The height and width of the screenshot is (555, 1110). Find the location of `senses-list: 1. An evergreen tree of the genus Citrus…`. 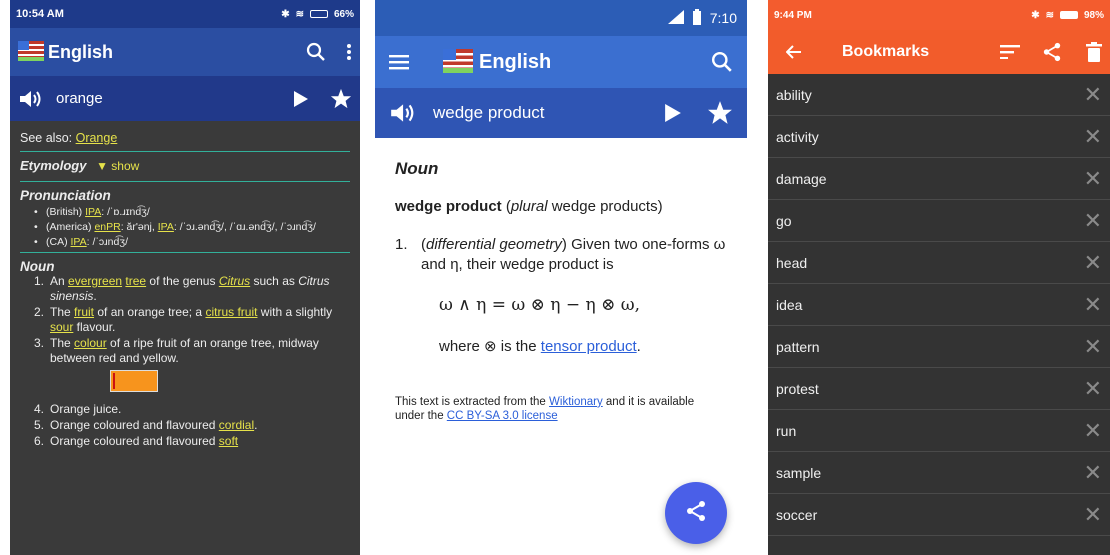

senses-list: 1. An evergreen tree of the genus Citrus… is located at coordinates (185, 361).